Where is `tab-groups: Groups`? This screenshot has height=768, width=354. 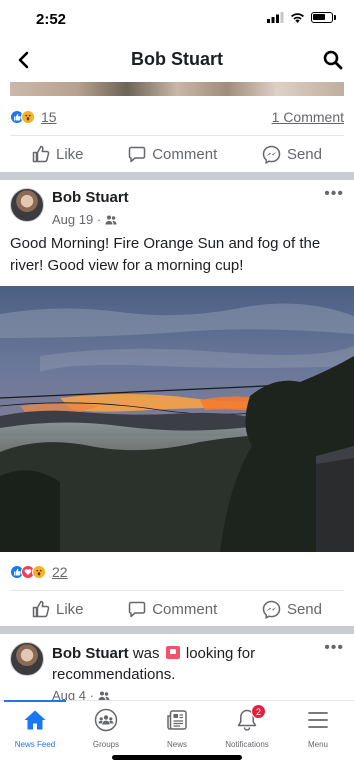
tab-groups: Groups is located at coordinates (106, 732).